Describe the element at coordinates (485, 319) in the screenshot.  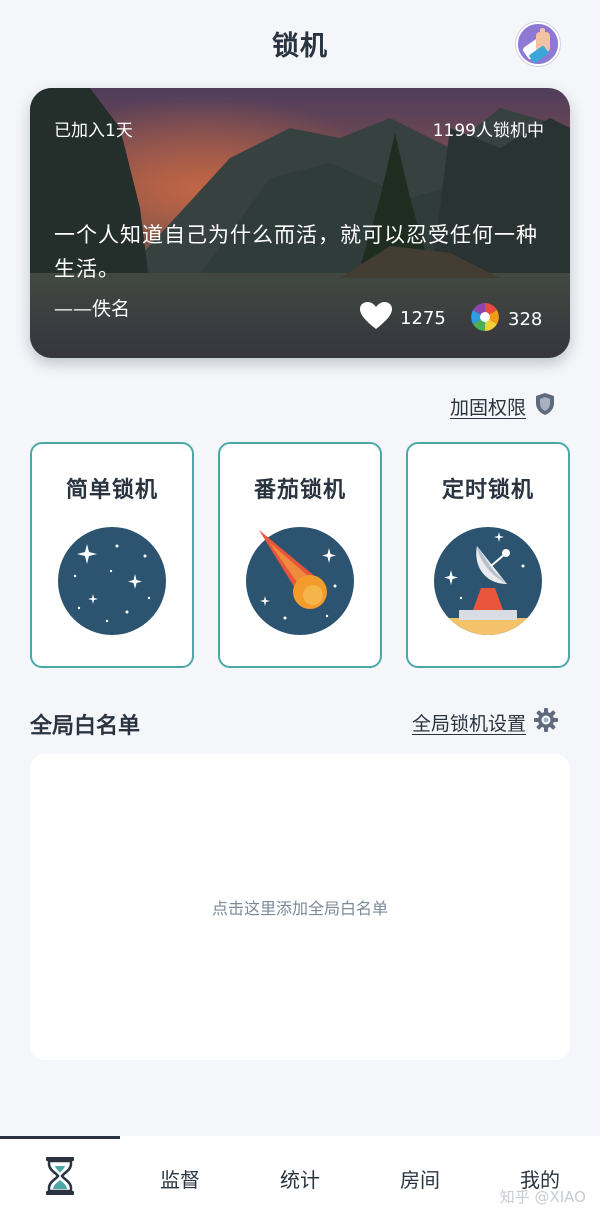
I see `aperture-icon` at that location.